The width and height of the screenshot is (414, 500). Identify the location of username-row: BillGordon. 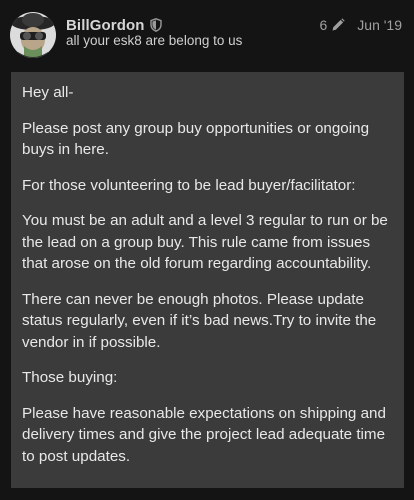
(114, 25).